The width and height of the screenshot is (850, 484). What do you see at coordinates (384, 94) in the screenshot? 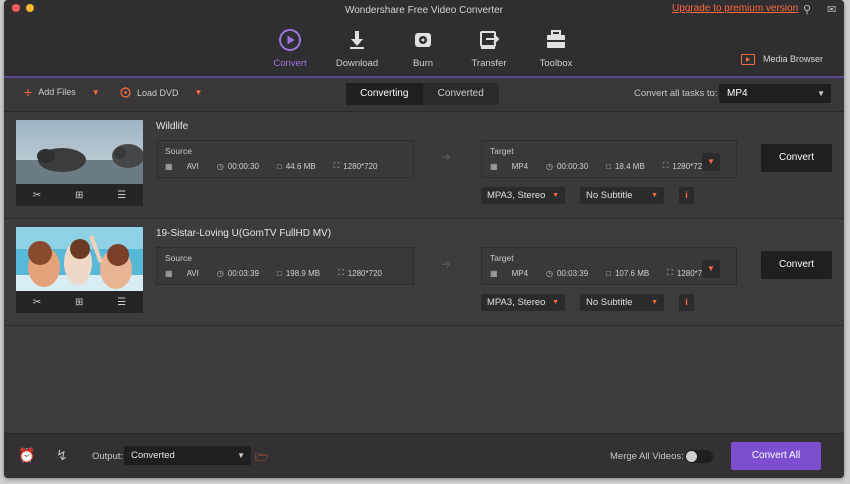
I see `segment-converting: Converting` at bounding box center [384, 94].